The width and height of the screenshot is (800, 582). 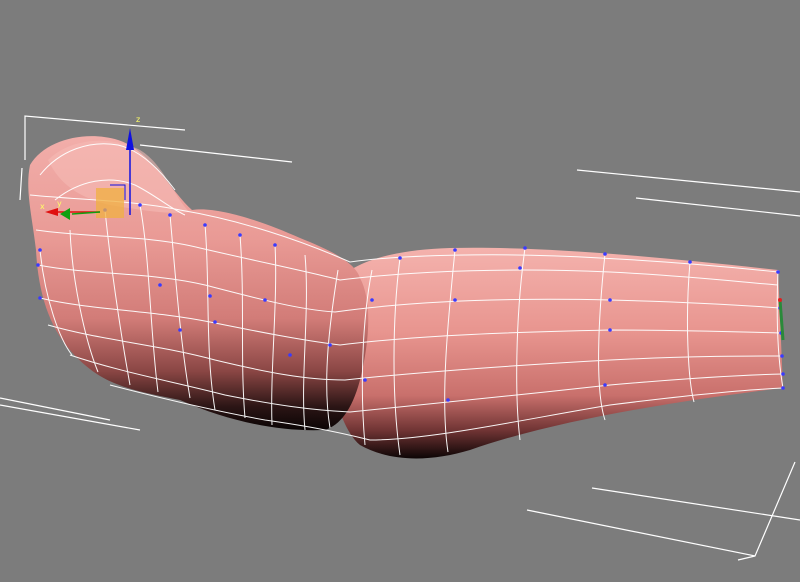 I want to click on gizmo-z-arrow, so click(x=130, y=139).